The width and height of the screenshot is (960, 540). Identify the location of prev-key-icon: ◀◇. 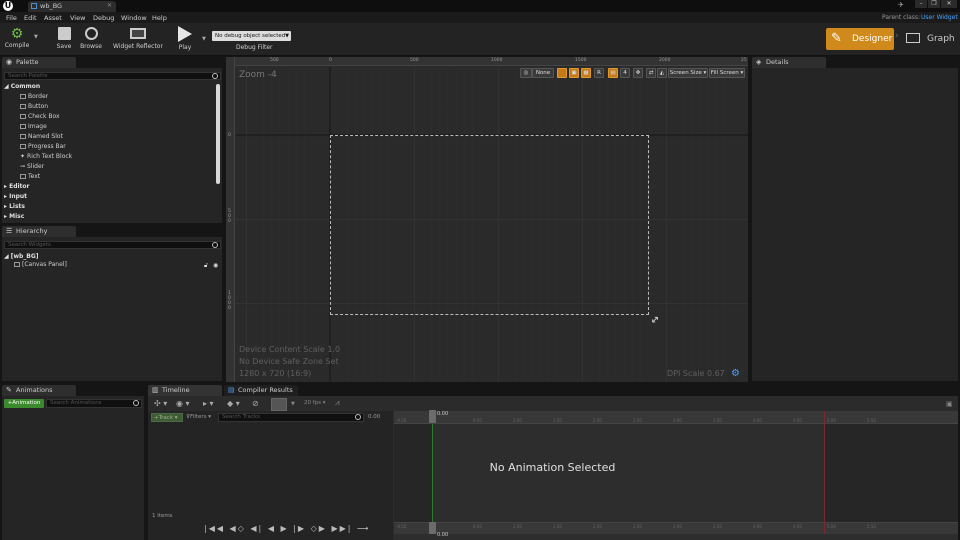
(238, 528).